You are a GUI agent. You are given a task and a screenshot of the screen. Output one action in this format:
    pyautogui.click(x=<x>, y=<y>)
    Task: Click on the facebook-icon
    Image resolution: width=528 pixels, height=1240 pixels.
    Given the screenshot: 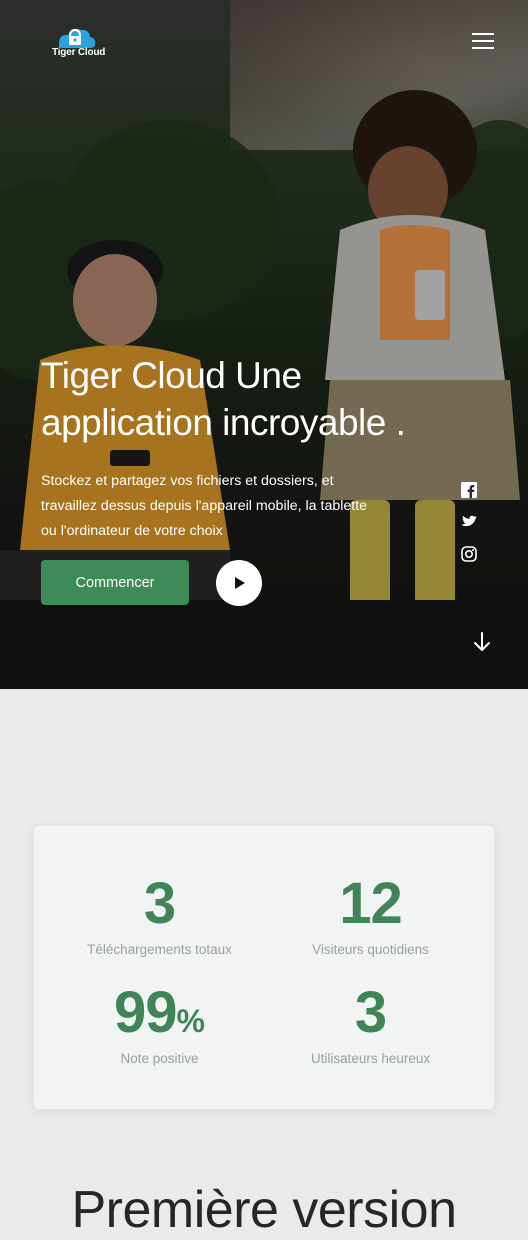 What is the action you would take?
    pyautogui.click(x=469, y=490)
    